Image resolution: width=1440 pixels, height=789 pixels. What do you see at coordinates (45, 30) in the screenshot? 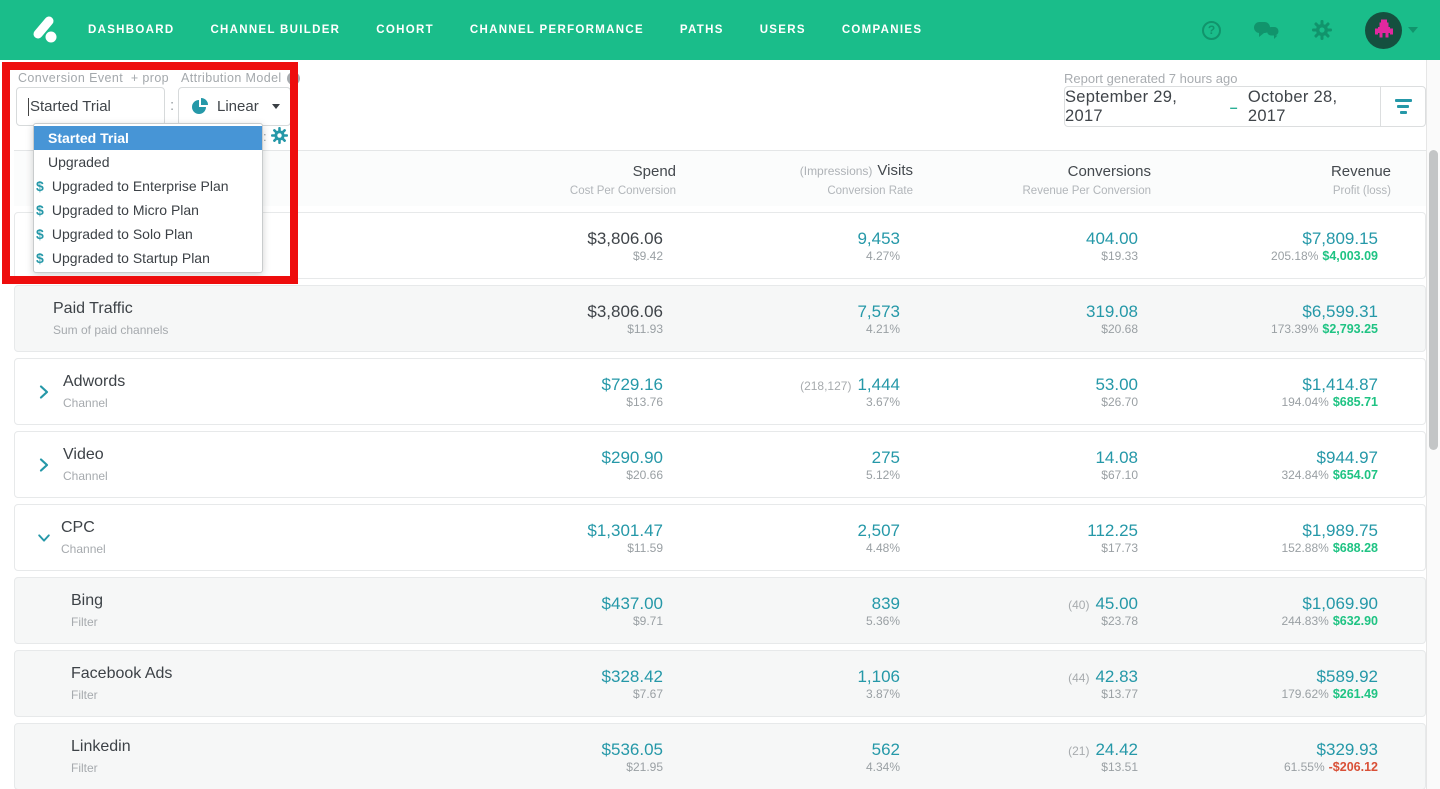
I see `attribution-logo` at bounding box center [45, 30].